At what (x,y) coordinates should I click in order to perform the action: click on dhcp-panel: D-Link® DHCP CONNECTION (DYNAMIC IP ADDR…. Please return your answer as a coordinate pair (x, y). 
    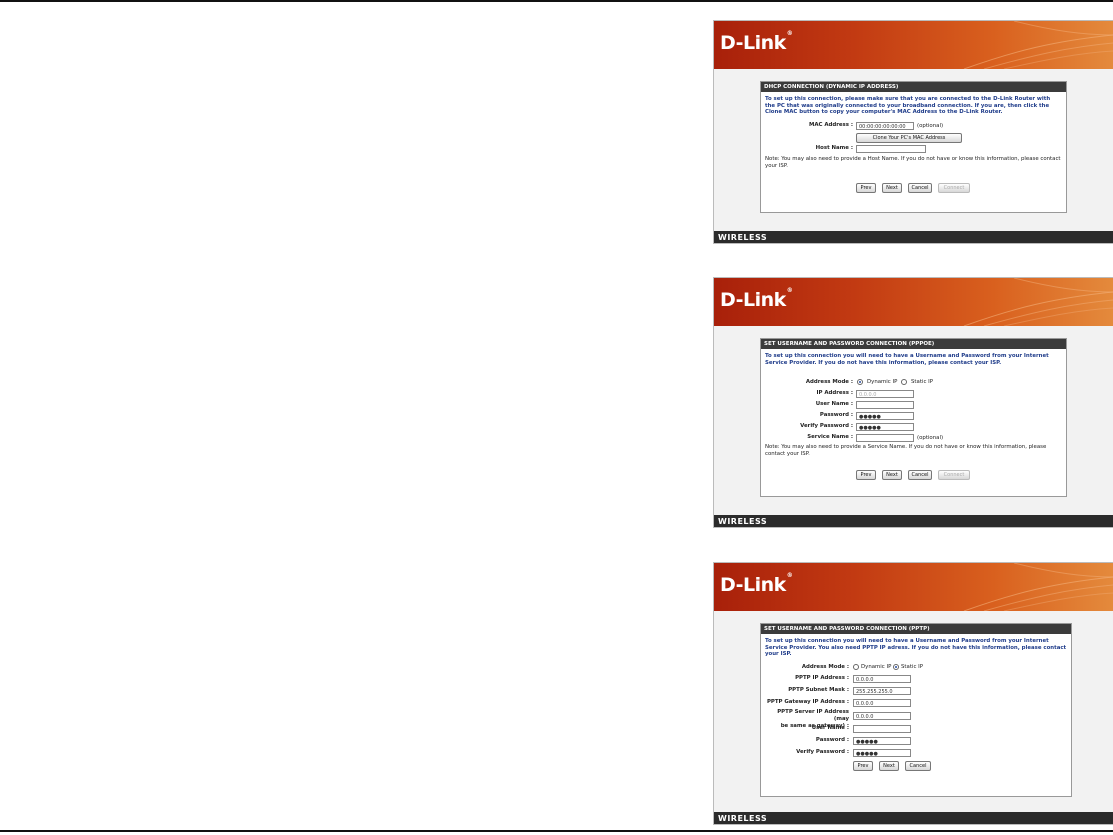
    Looking at the image, I should click on (913, 132).